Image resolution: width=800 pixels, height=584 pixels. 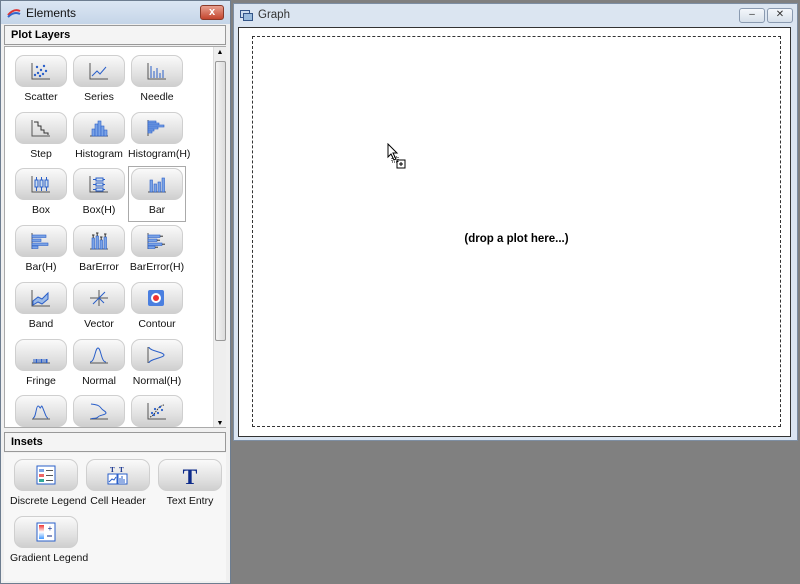 I want to click on bar-error-h-button, so click(x=157, y=241).